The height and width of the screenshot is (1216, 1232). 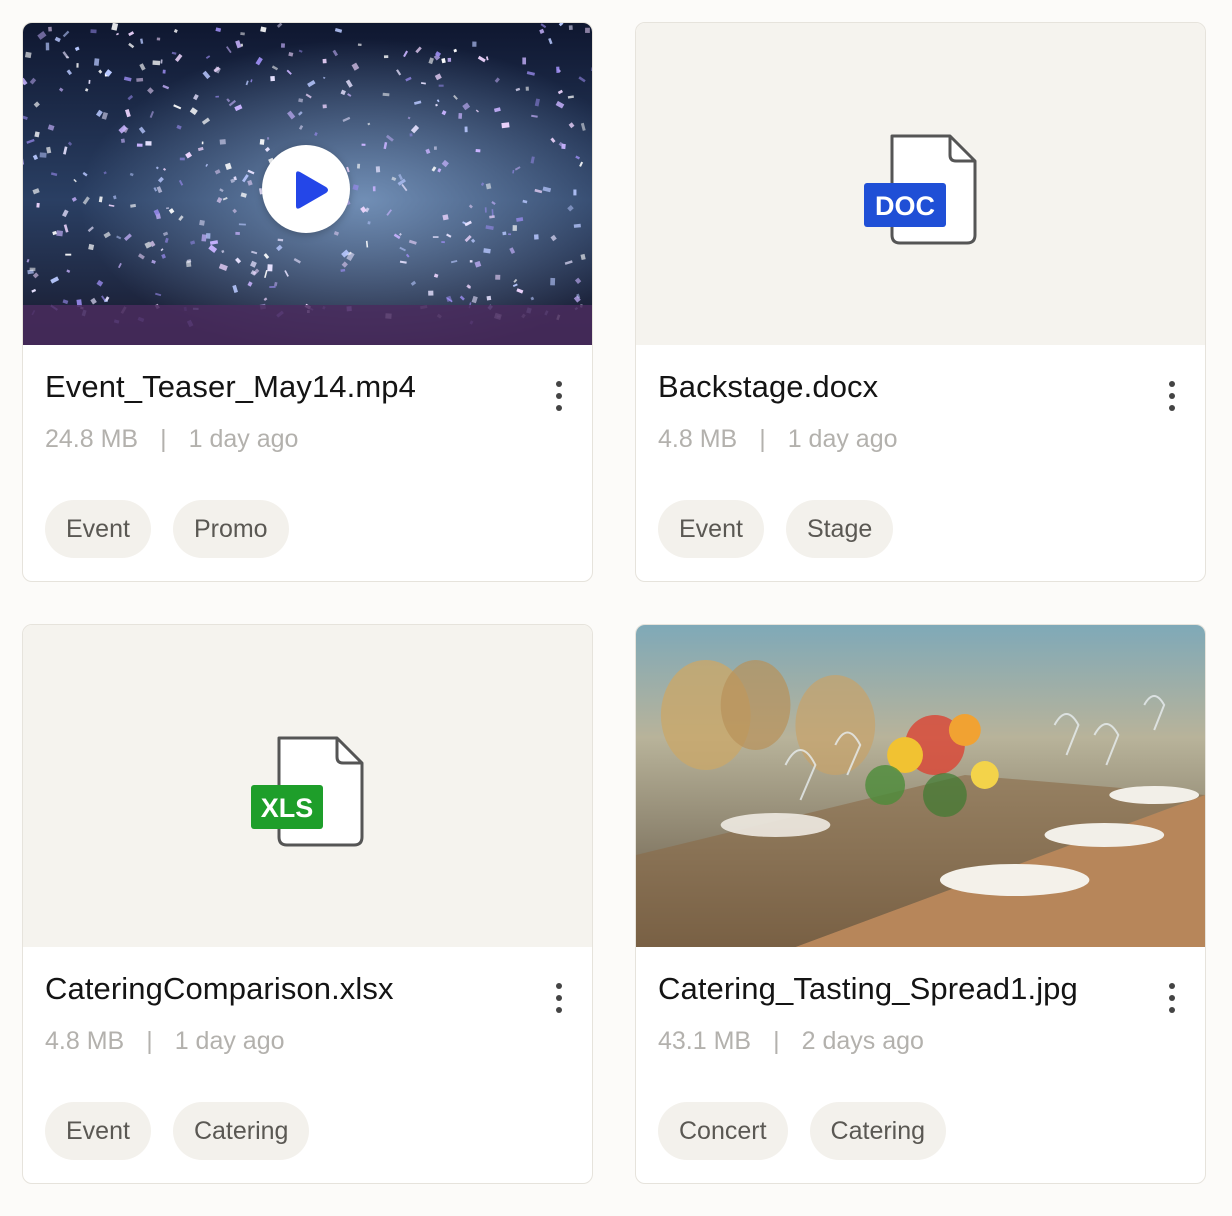 I want to click on doc-file-icon: DOC, so click(x=920, y=189).